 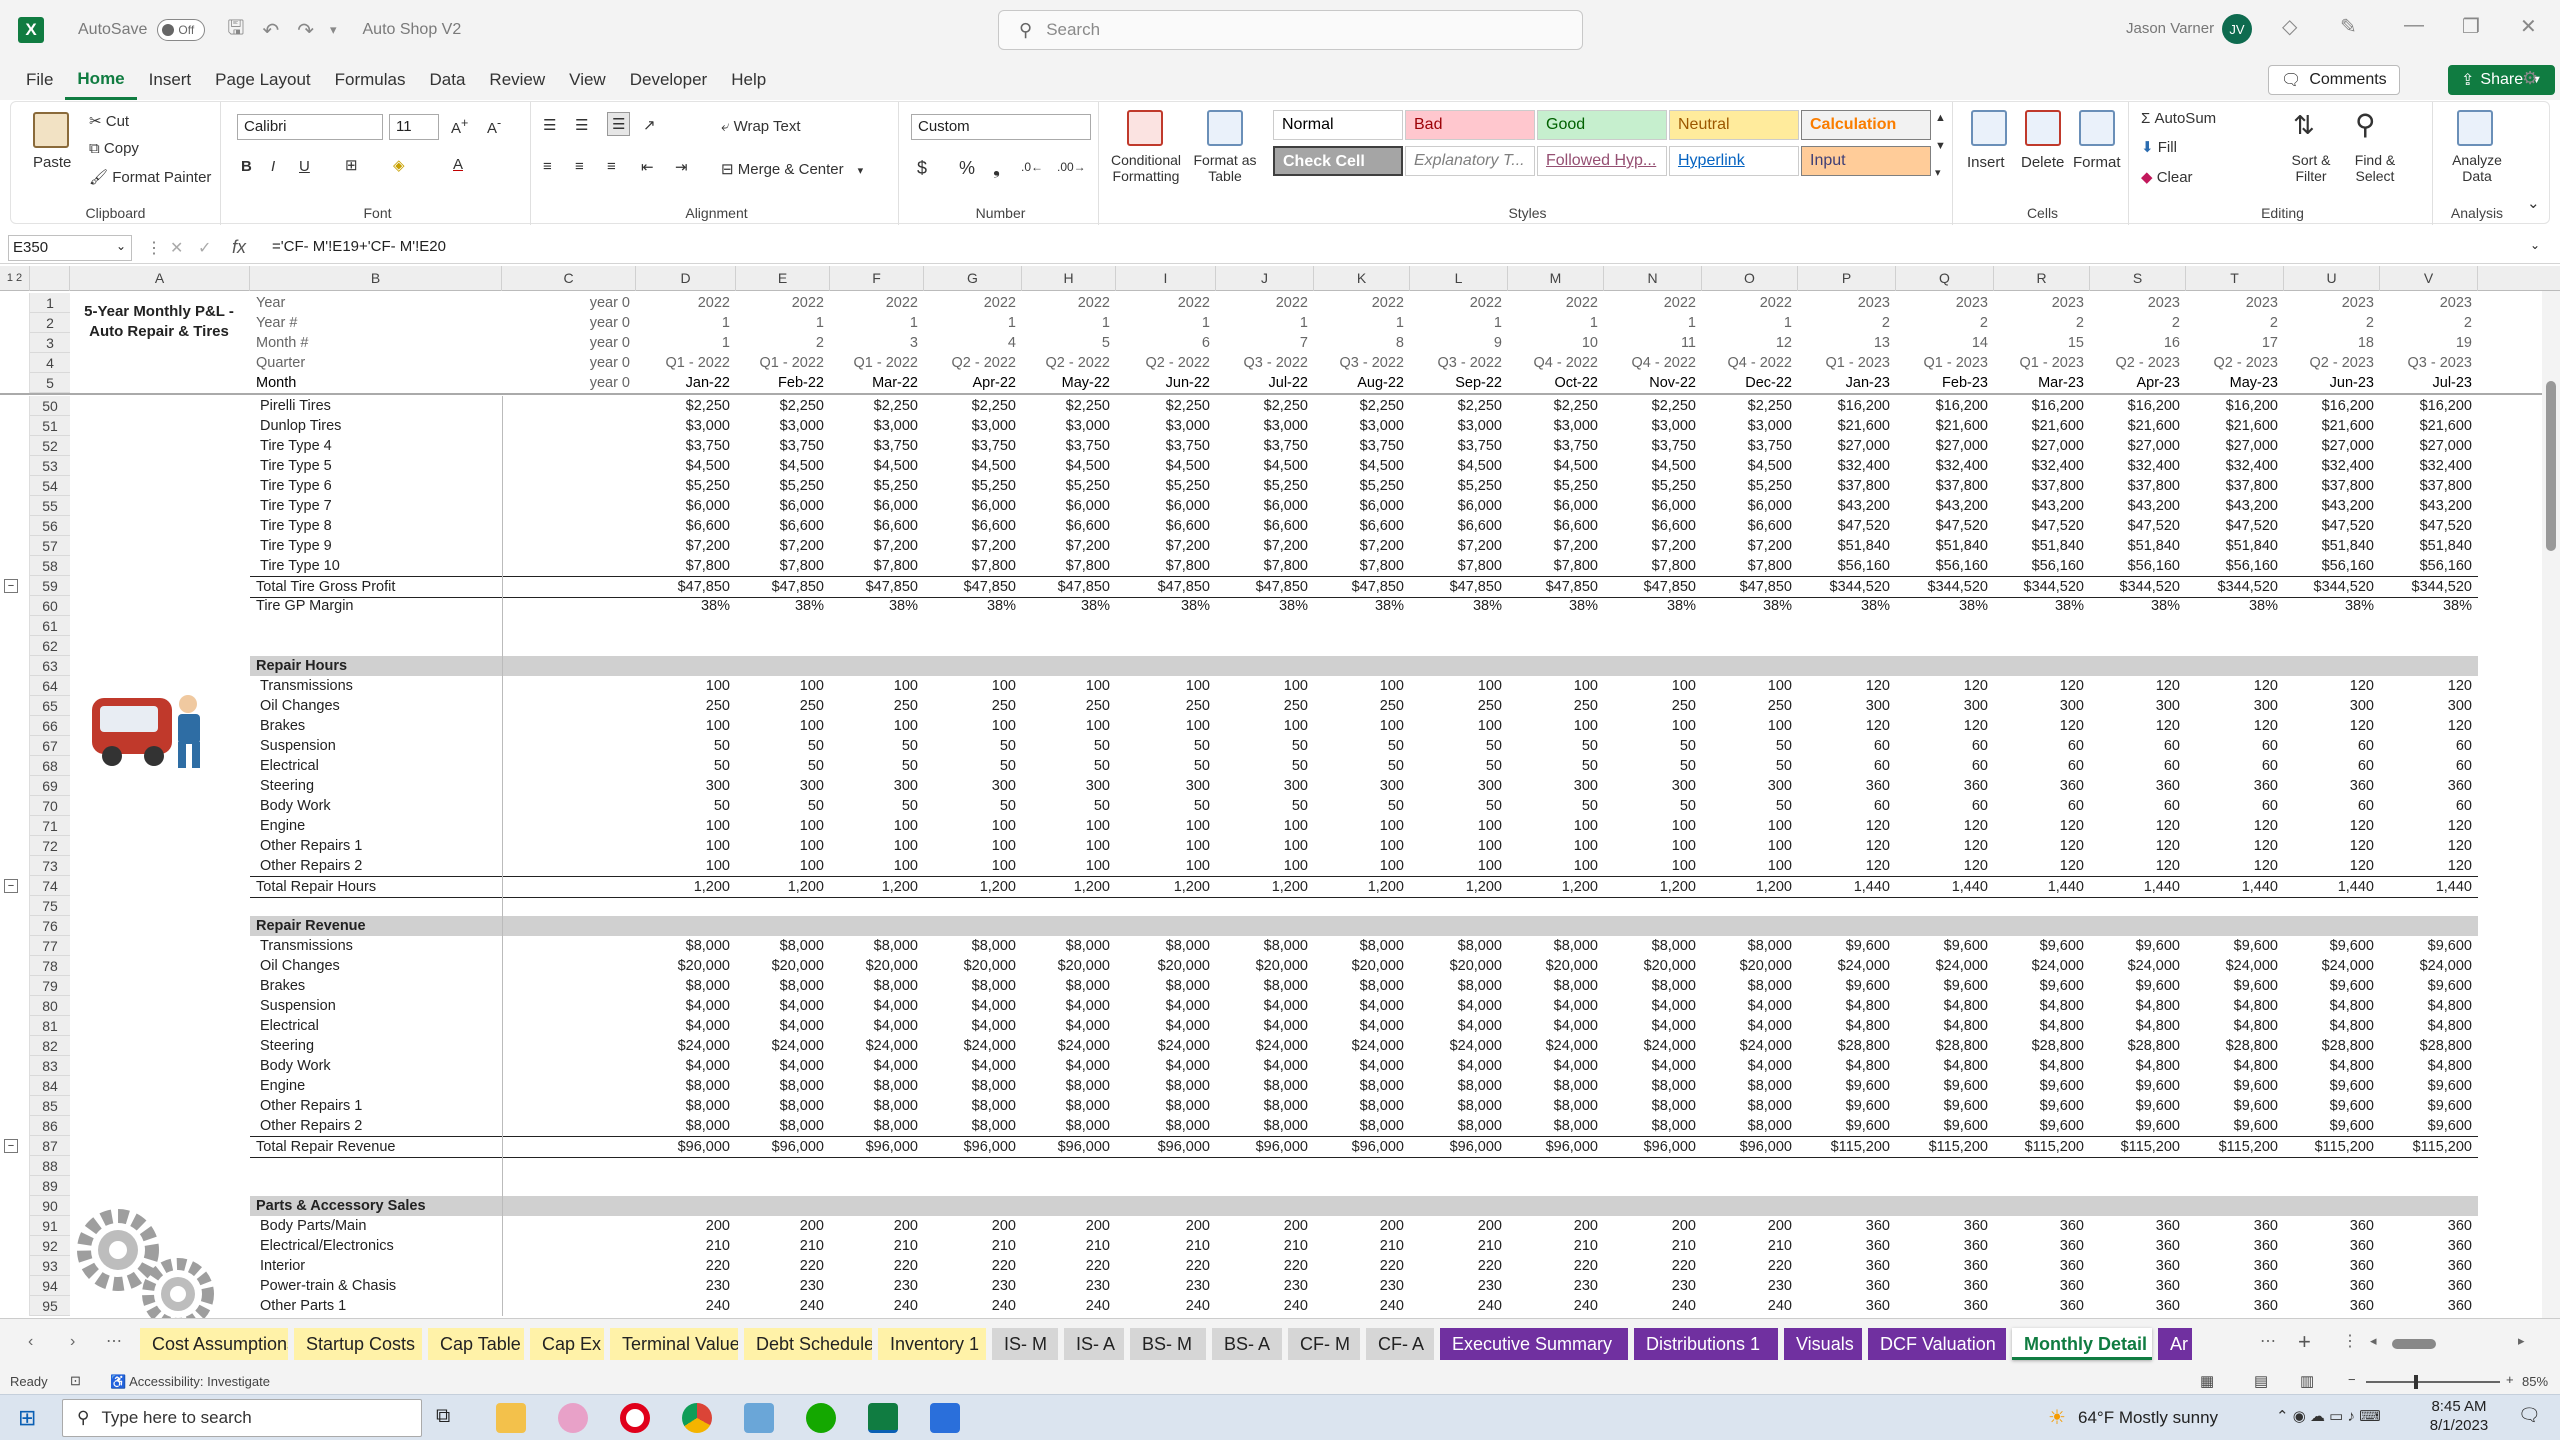 What do you see at coordinates (2429, 446) in the screenshot?
I see `value-cell: $27,000` at bounding box center [2429, 446].